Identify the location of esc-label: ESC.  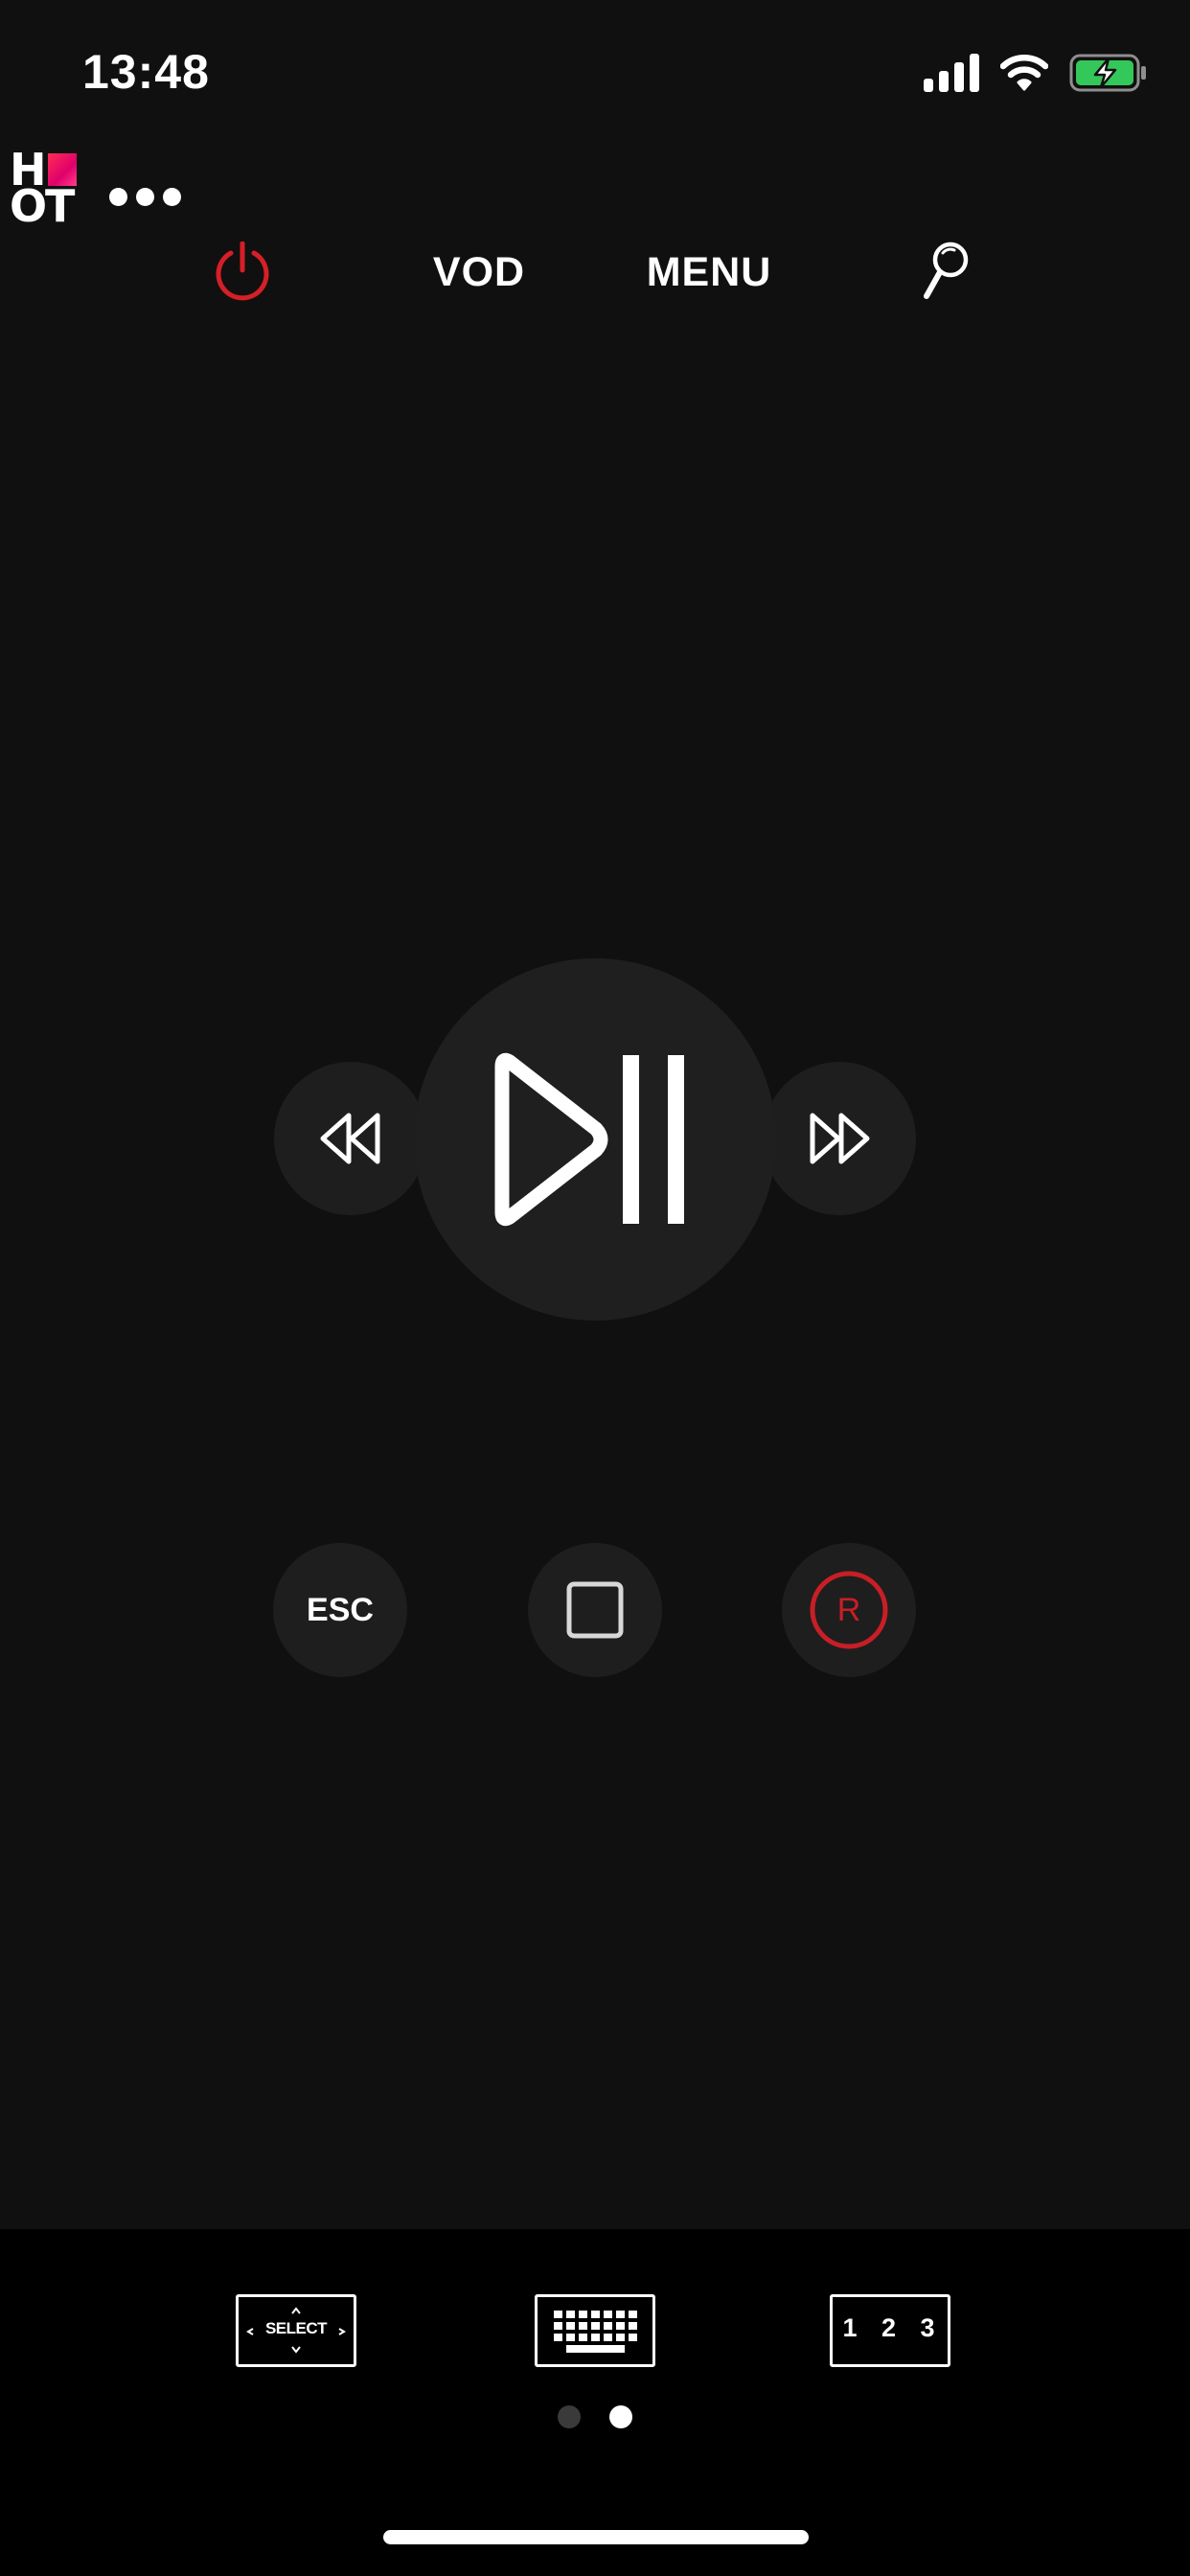
(341, 1609).